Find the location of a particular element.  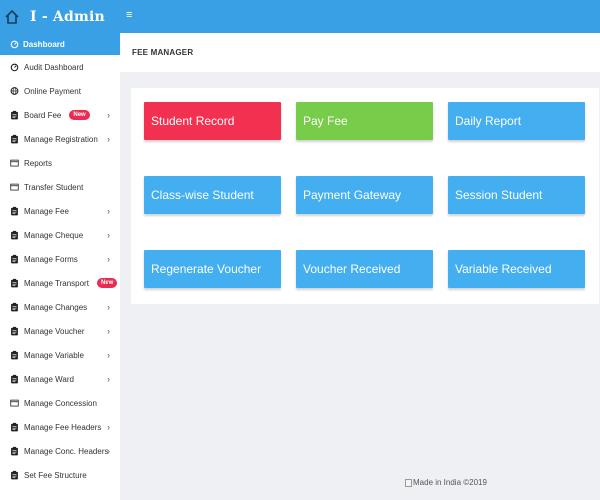

payment-gateway-button: Payment Gateway is located at coordinates (364, 195).